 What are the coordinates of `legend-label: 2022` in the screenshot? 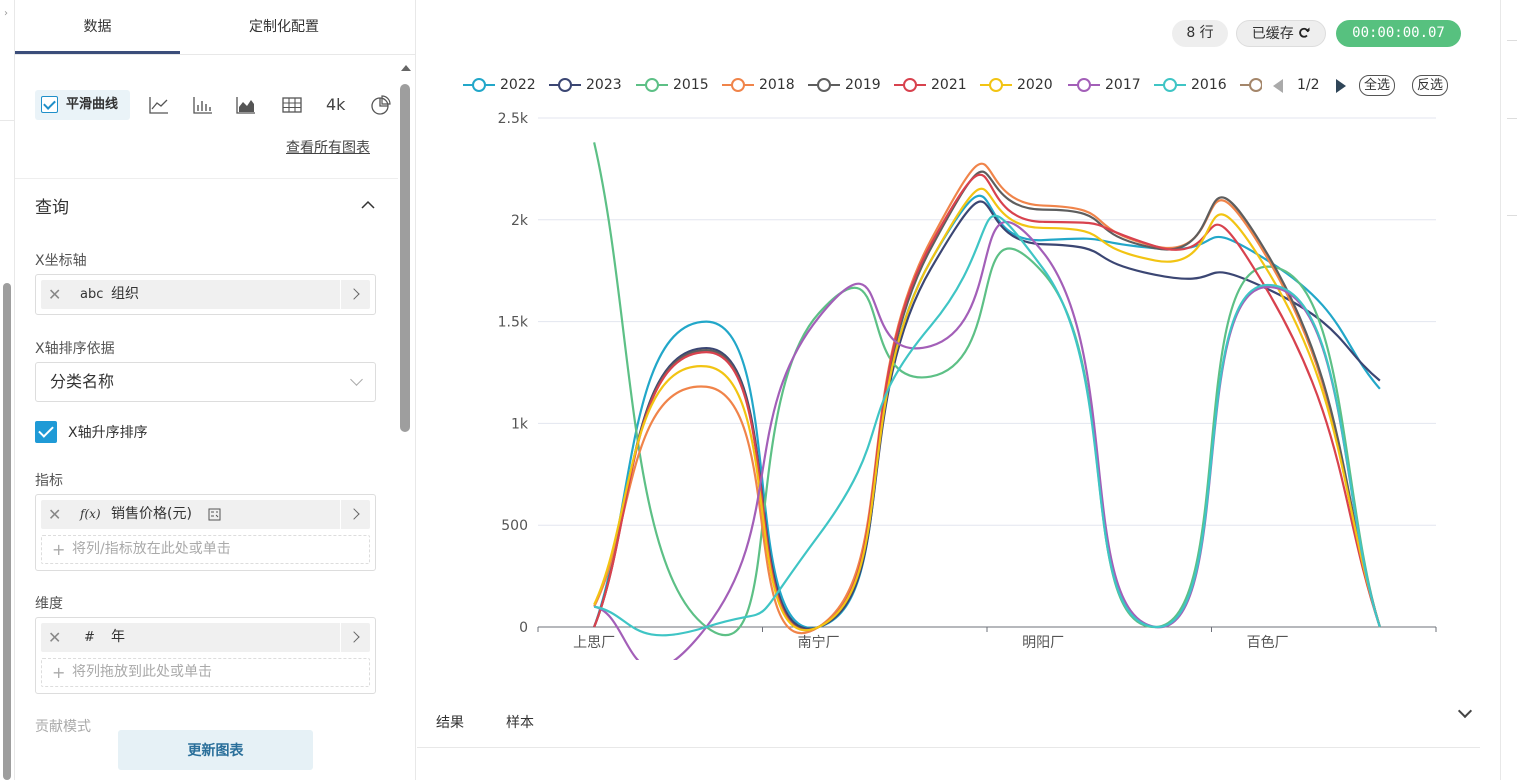 It's located at (518, 85).